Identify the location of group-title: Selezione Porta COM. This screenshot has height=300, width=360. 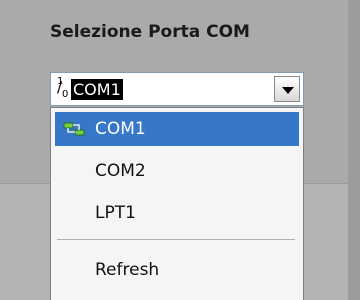
(150, 32).